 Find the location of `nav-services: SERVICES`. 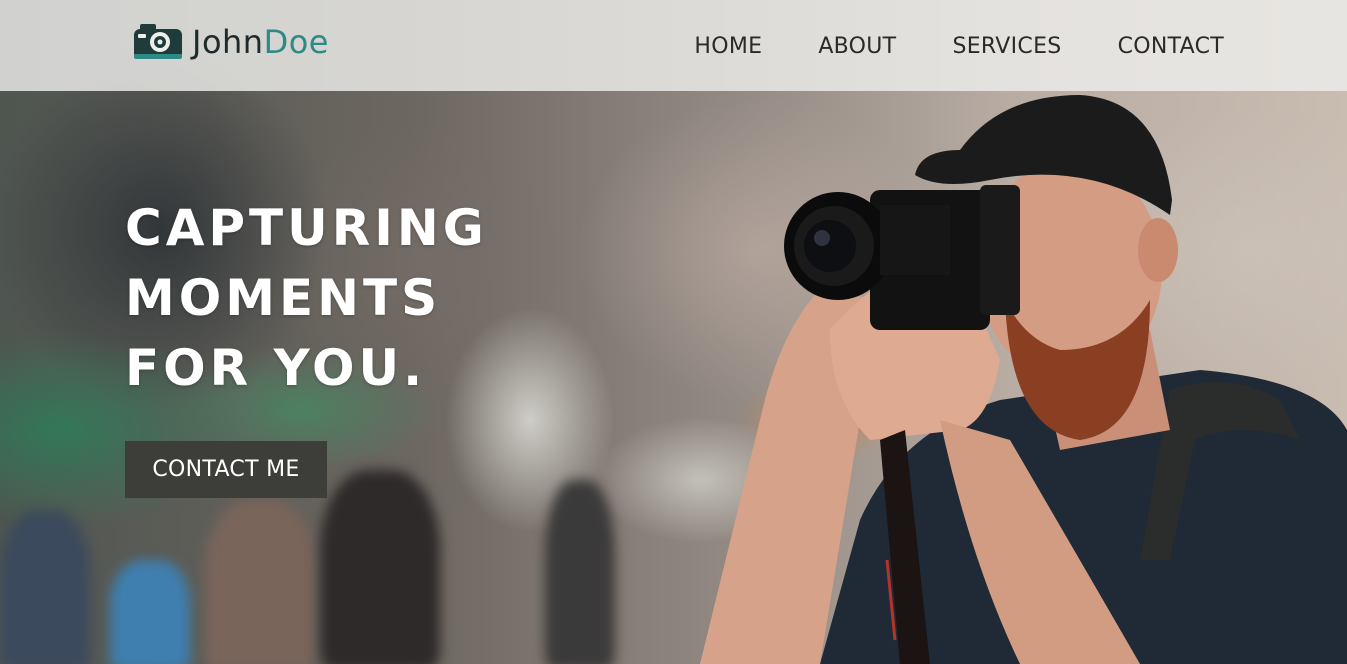

nav-services: SERVICES is located at coordinates (1006, 45).